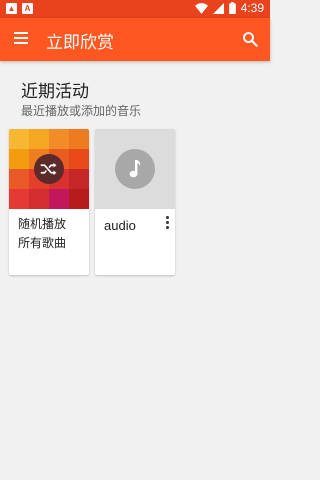 The image size is (320, 480). What do you see at coordinates (80, 43) in the screenshot?
I see `app-title: 立即欣赏` at bounding box center [80, 43].